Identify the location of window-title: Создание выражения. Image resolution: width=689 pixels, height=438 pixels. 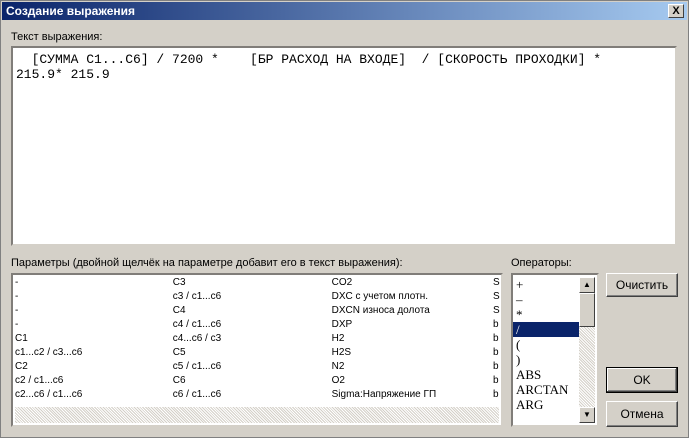
(71, 11).